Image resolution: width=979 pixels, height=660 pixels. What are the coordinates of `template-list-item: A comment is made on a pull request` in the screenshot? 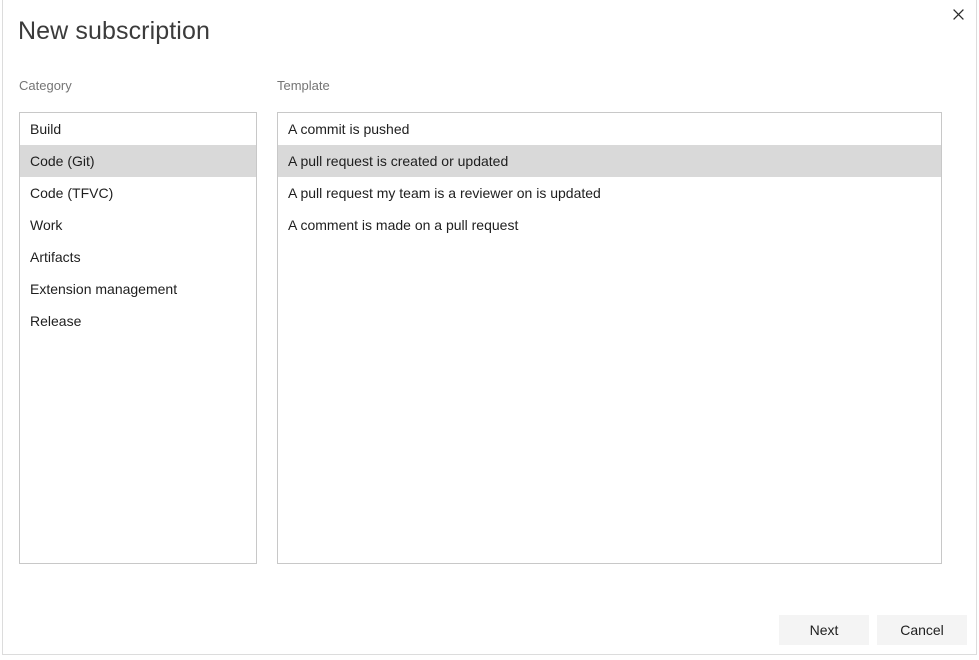 It's located at (609, 225).